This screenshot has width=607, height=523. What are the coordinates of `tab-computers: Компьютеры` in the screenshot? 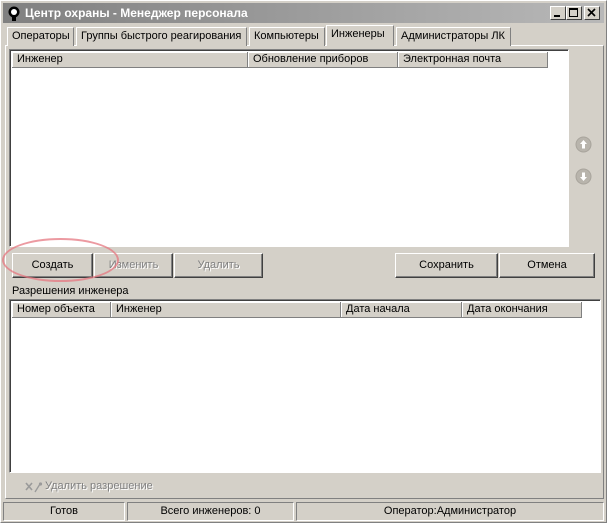 It's located at (287, 36).